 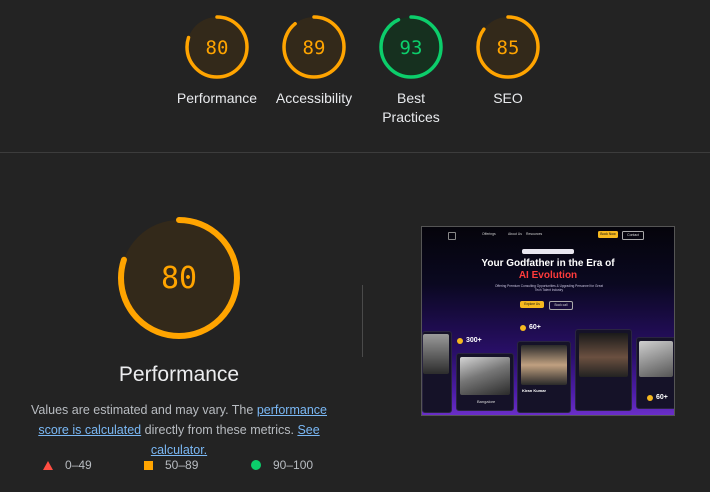 I want to click on gauge-performance: 80 Performance, so click(x=217, y=61).